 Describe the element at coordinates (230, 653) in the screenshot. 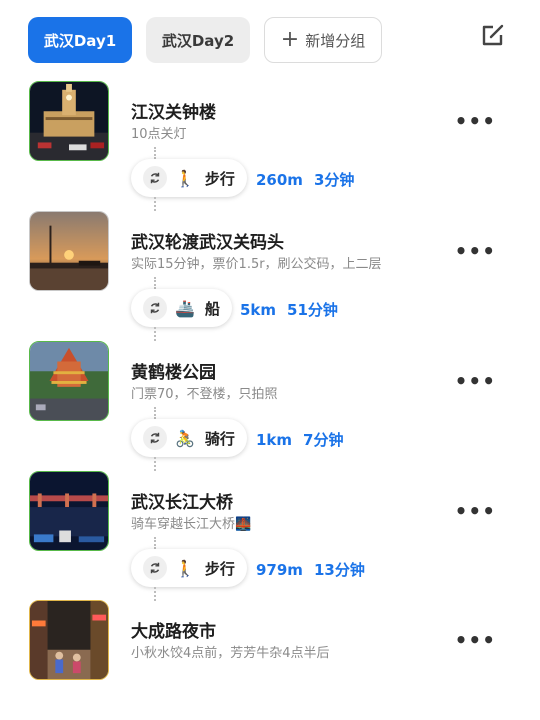

I see `stop-note: 小秋水饺4点前，芳芳牛杂4点半后` at that location.